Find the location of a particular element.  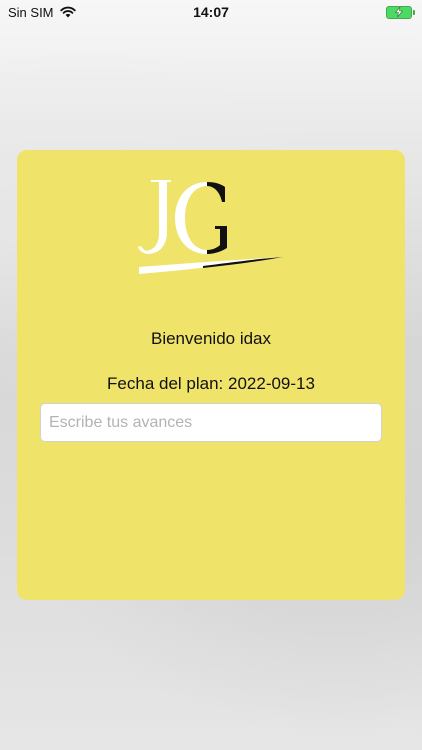

jg-logo is located at coordinates (212, 233).